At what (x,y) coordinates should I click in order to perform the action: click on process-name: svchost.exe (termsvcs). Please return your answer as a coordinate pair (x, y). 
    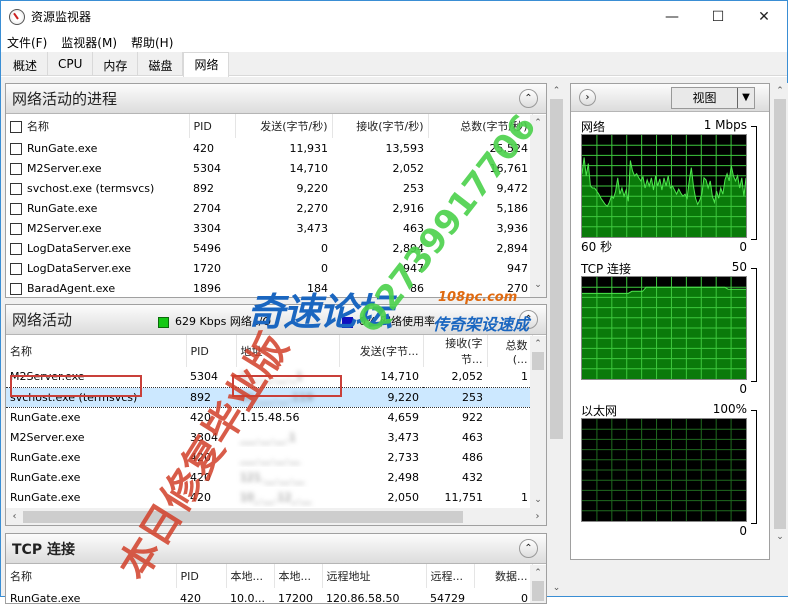
    Looking at the image, I should click on (97, 188).